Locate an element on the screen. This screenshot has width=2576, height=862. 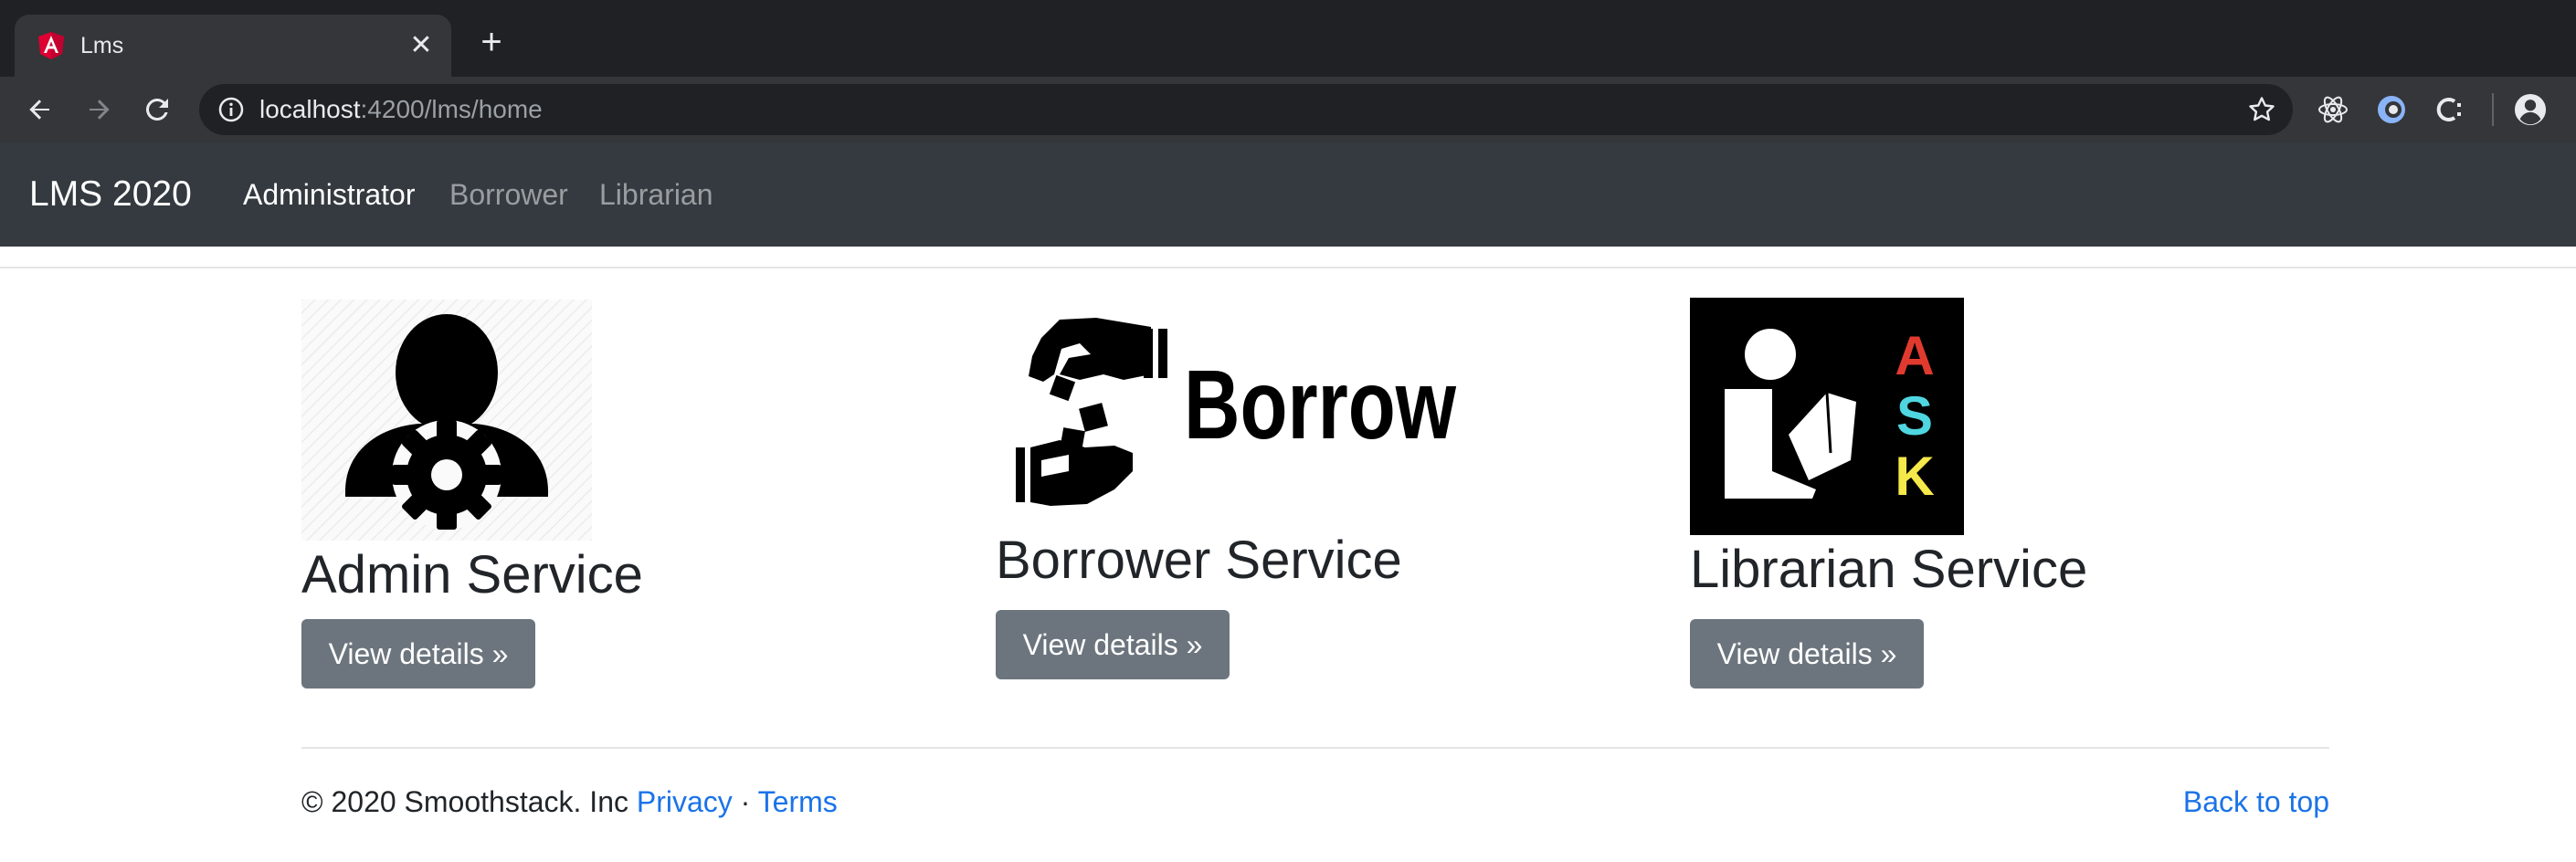
footer-text: © 2020 Smoothstack. Inc Privacy · Terms is located at coordinates (569, 802).